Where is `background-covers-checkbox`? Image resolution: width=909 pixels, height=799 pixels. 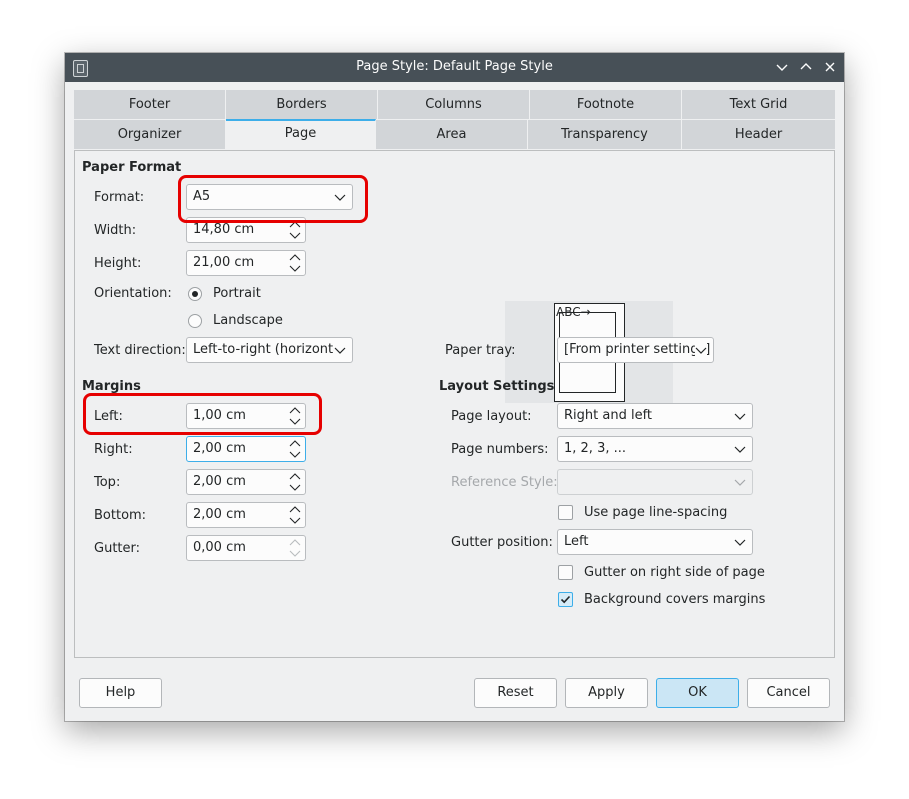 background-covers-checkbox is located at coordinates (565, 599).